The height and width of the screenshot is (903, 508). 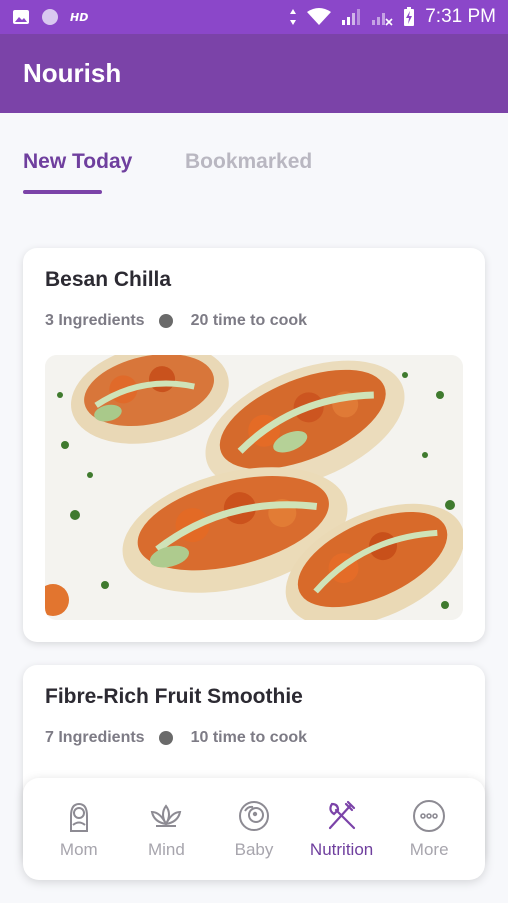 I want to click on wifi-icon, so click(x=319, y=16).